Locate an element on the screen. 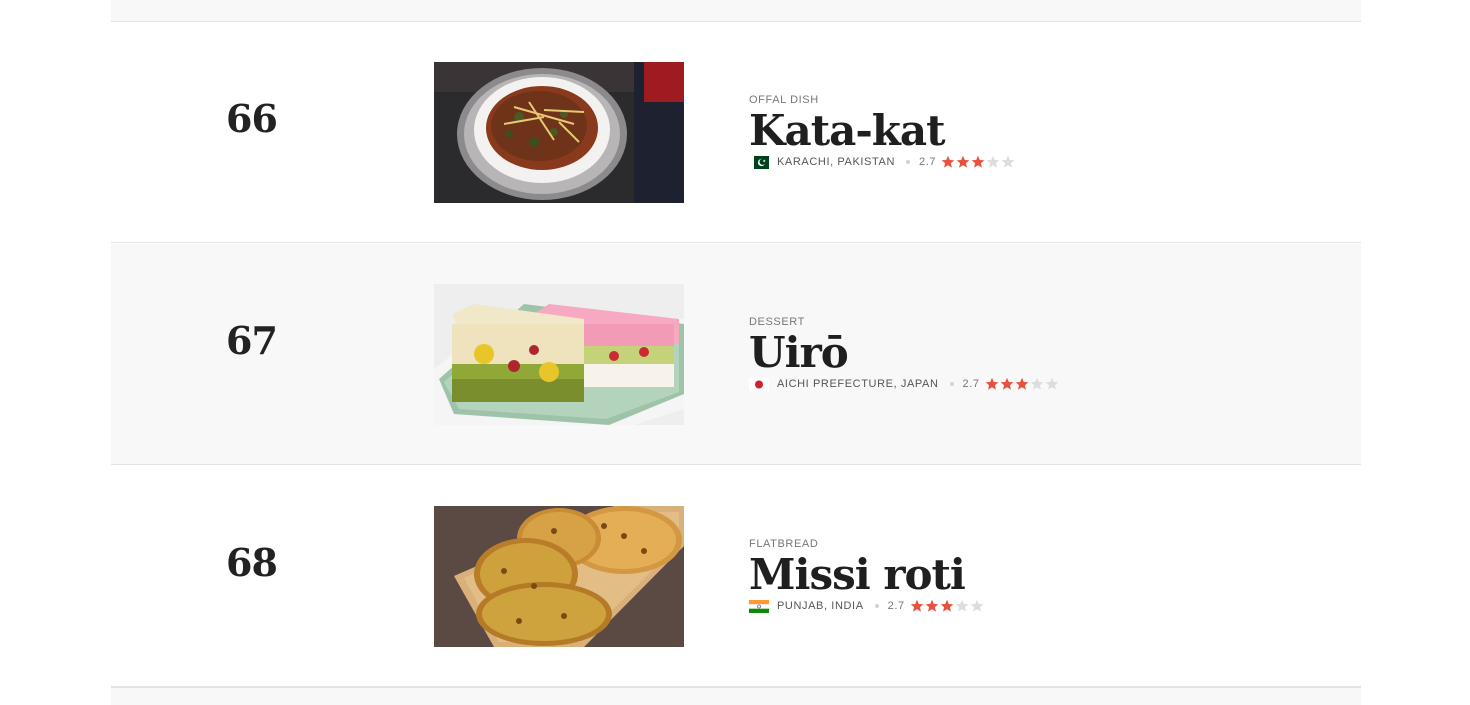 The width and height of the screenshot is (1470, 705). dish-name-link: Uirō is located at coordinates (904, 353).